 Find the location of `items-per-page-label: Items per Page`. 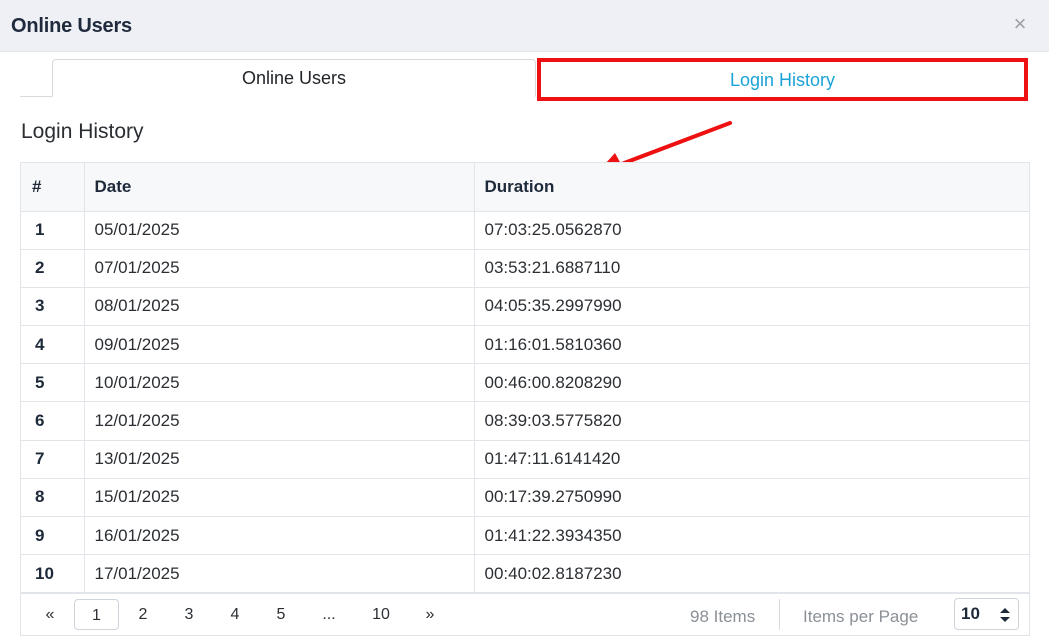

items-per-page-label: Items per Page is located at coordinates (861, 616).